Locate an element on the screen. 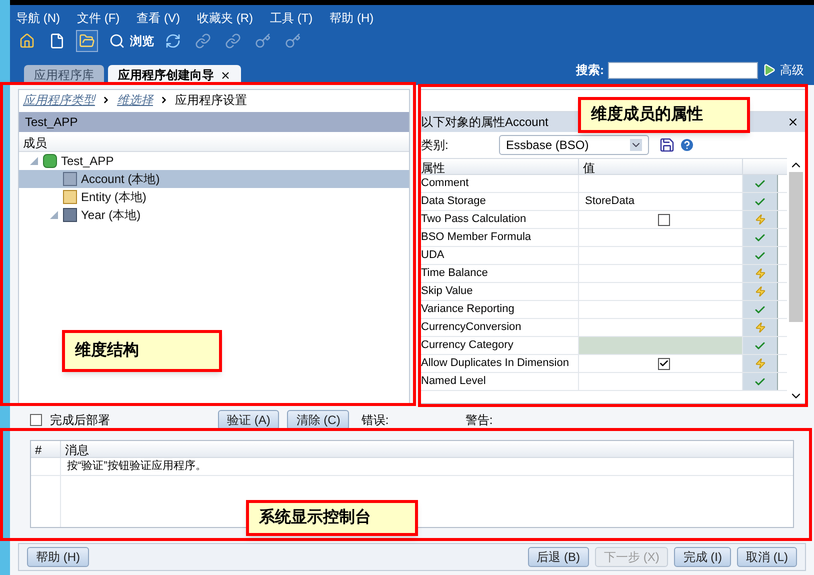 Image resolution: width=814 pixels, height=575 pixels. property-name: Named Level is located at coordinates (499, 381).